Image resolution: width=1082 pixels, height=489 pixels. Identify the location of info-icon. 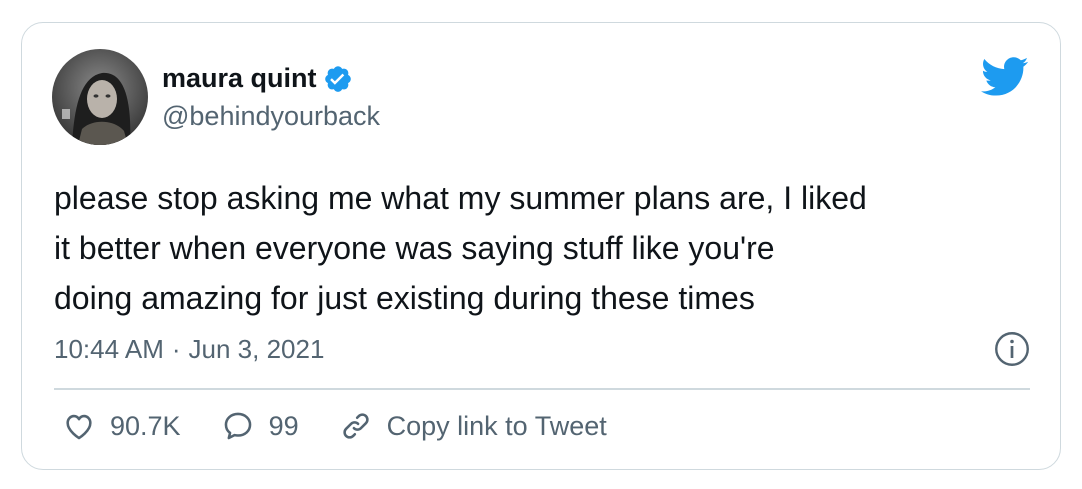
(1012, 349).